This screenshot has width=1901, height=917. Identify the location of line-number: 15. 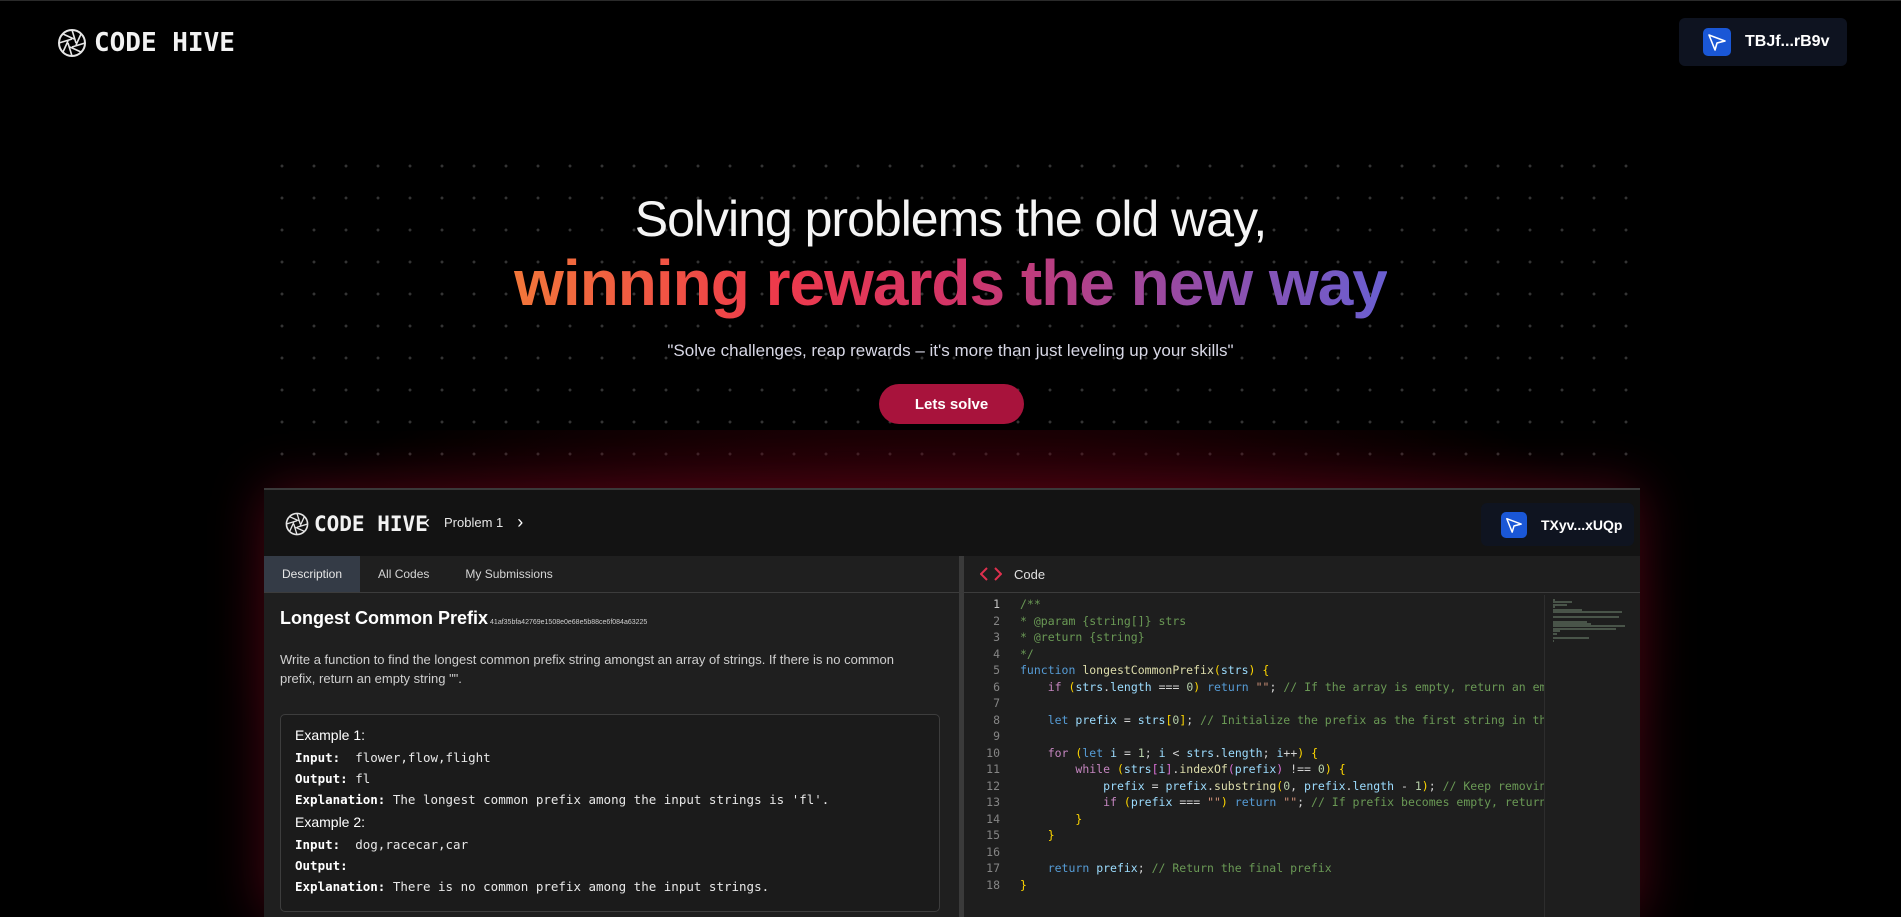
(993, 835).